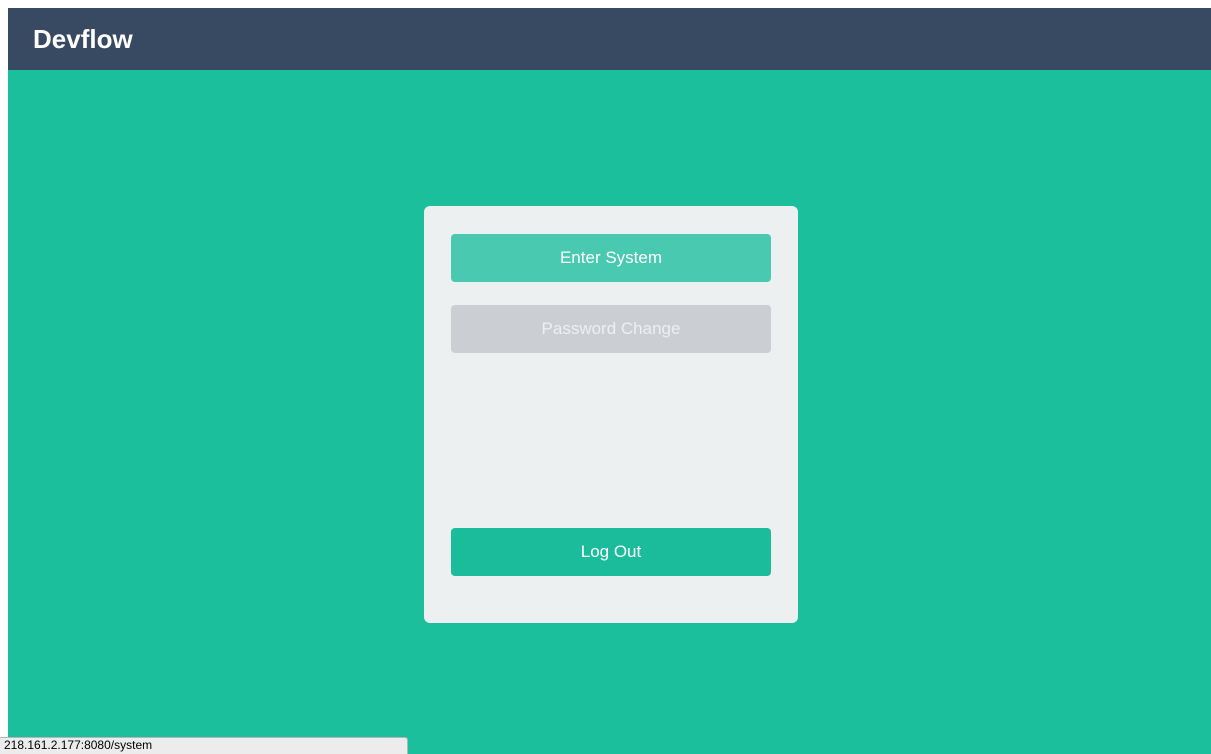  I want to click on top-navbar: Devflow, so click(609, 39).